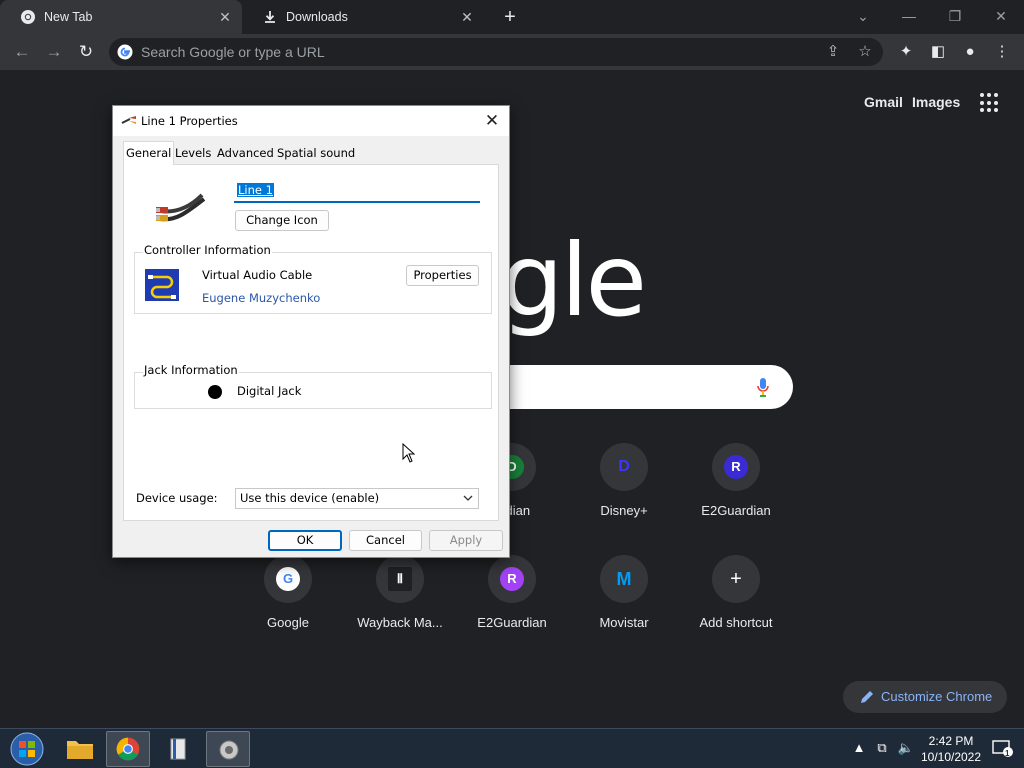 The image size is (1024, 768). What do you see at coordinates (624, 495) in the screenshot?
I see `shortcut-tile: D Disney+` at bounding box center [624, 495].